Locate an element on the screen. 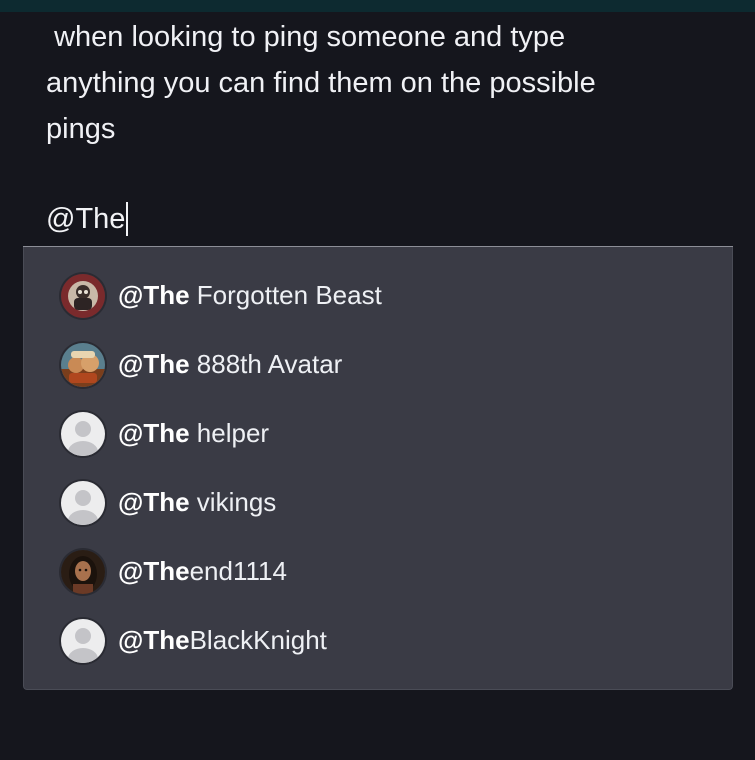 Image resolution: width=755 pixels, height=760 pixels. mention-option-label: @The helper is located at coordinates (193, 433).